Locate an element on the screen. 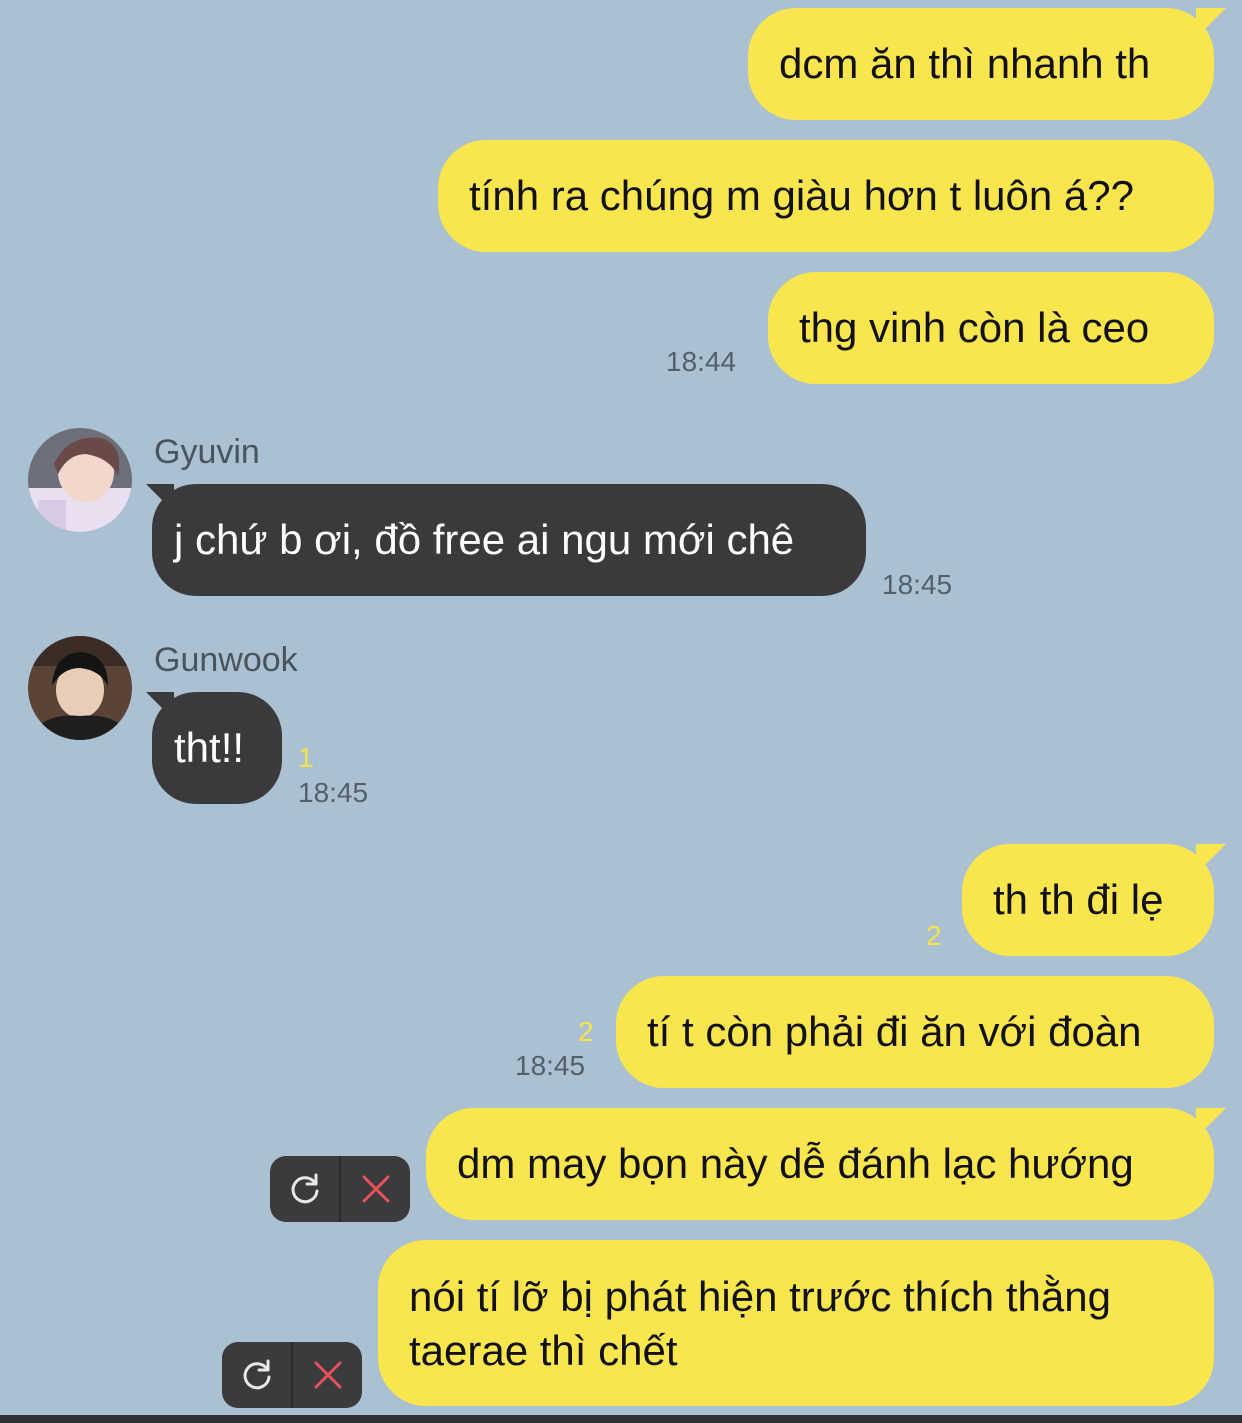 The width and height of the screenshot is (1242, 1423). message-bubble-sent: tí t còn phải đi ăn với đoàn is located at coordinates (915, 1032).